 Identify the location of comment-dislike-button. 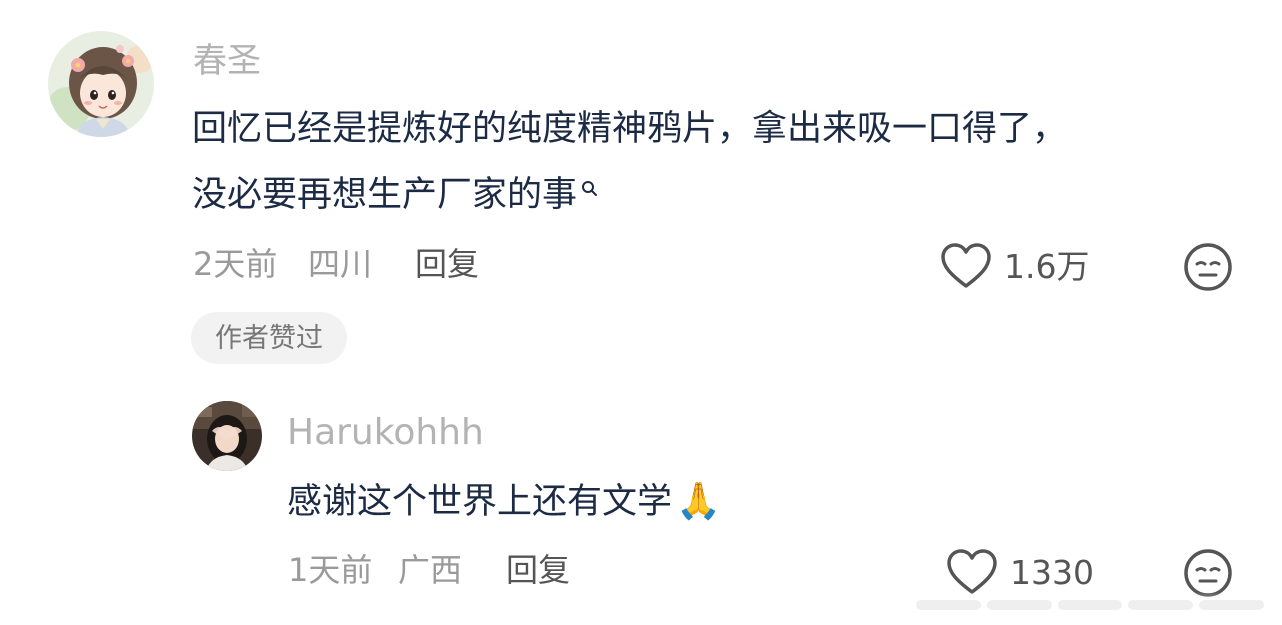
(1208, 267).